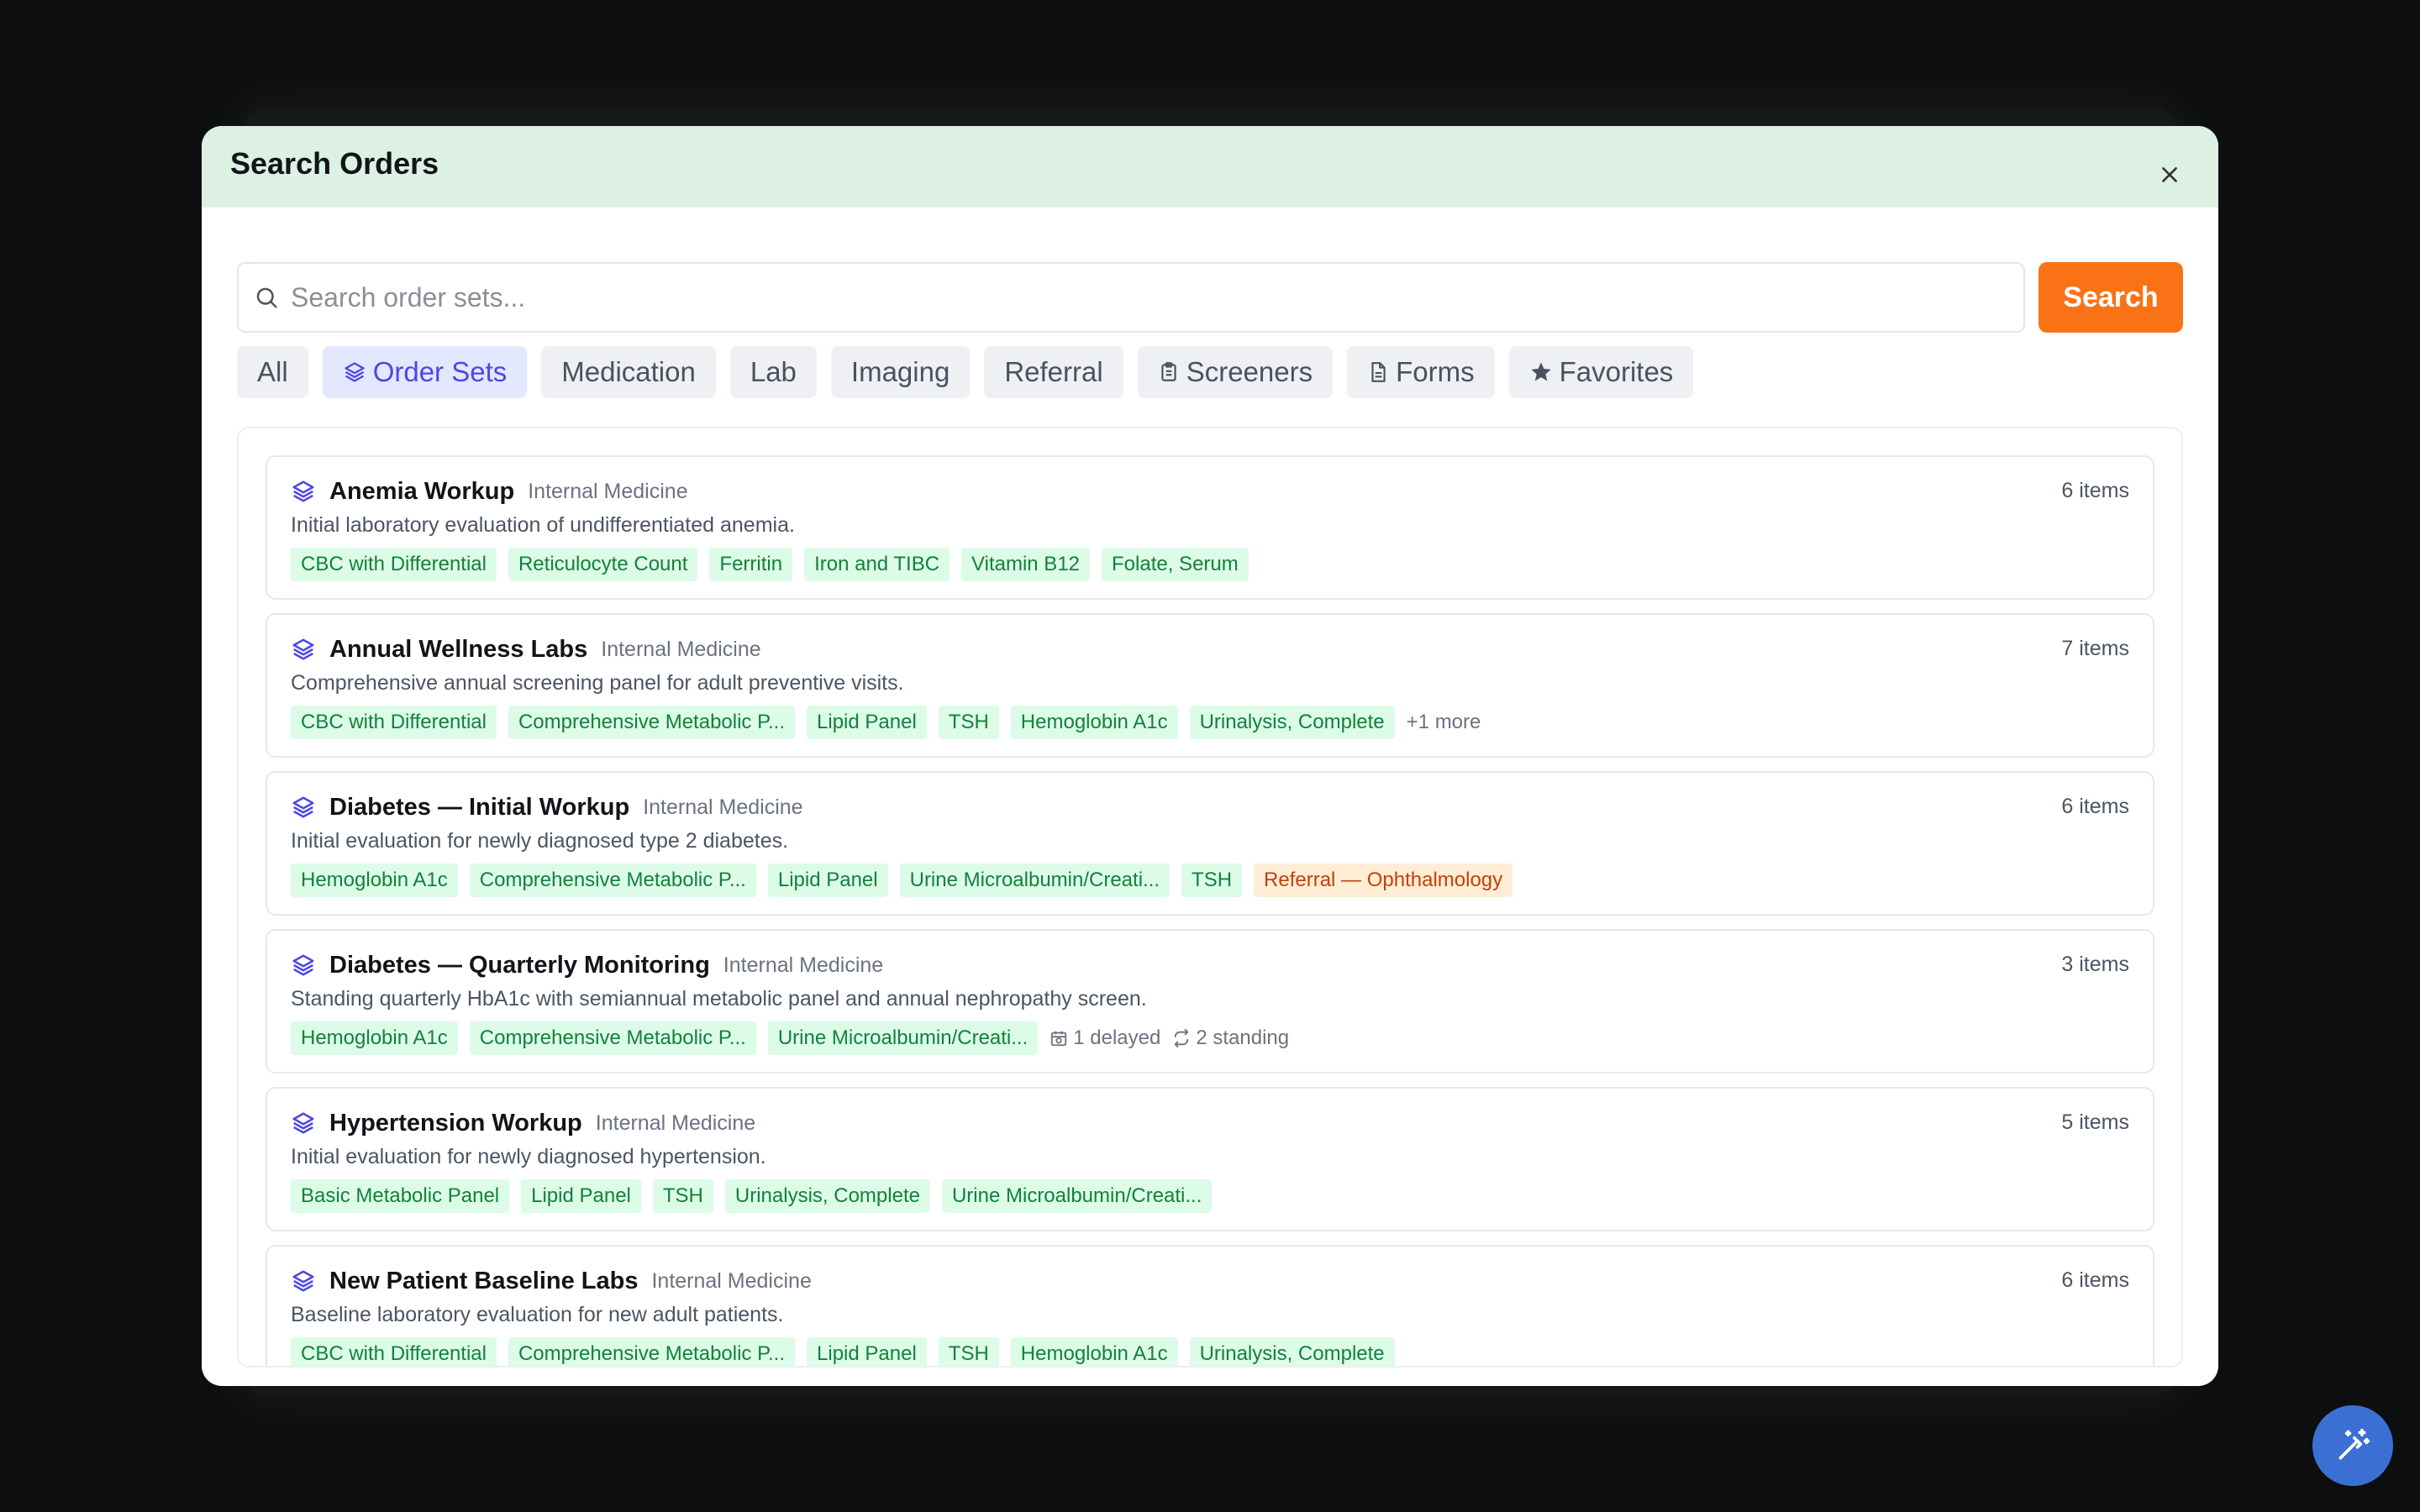  I want to click on search-box, so click(1131, 297).